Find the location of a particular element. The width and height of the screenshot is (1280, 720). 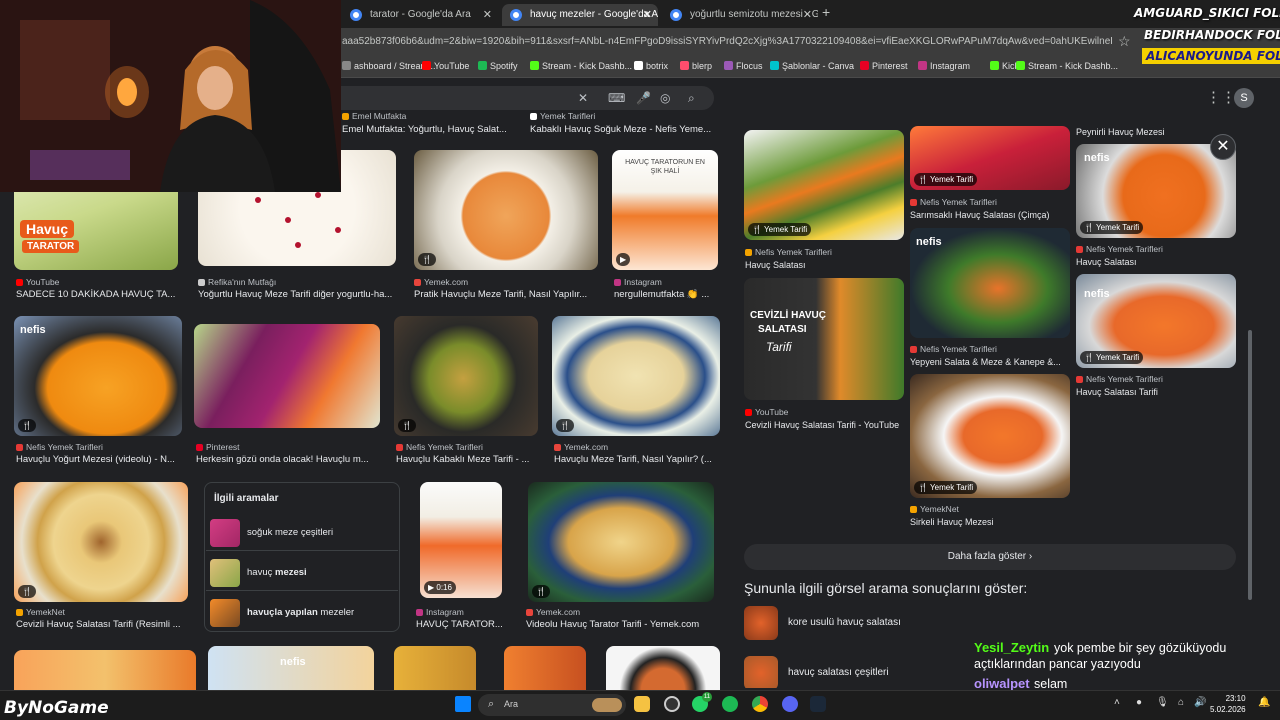

bookmark-item: Kick is located at coordinates (1004, 66).